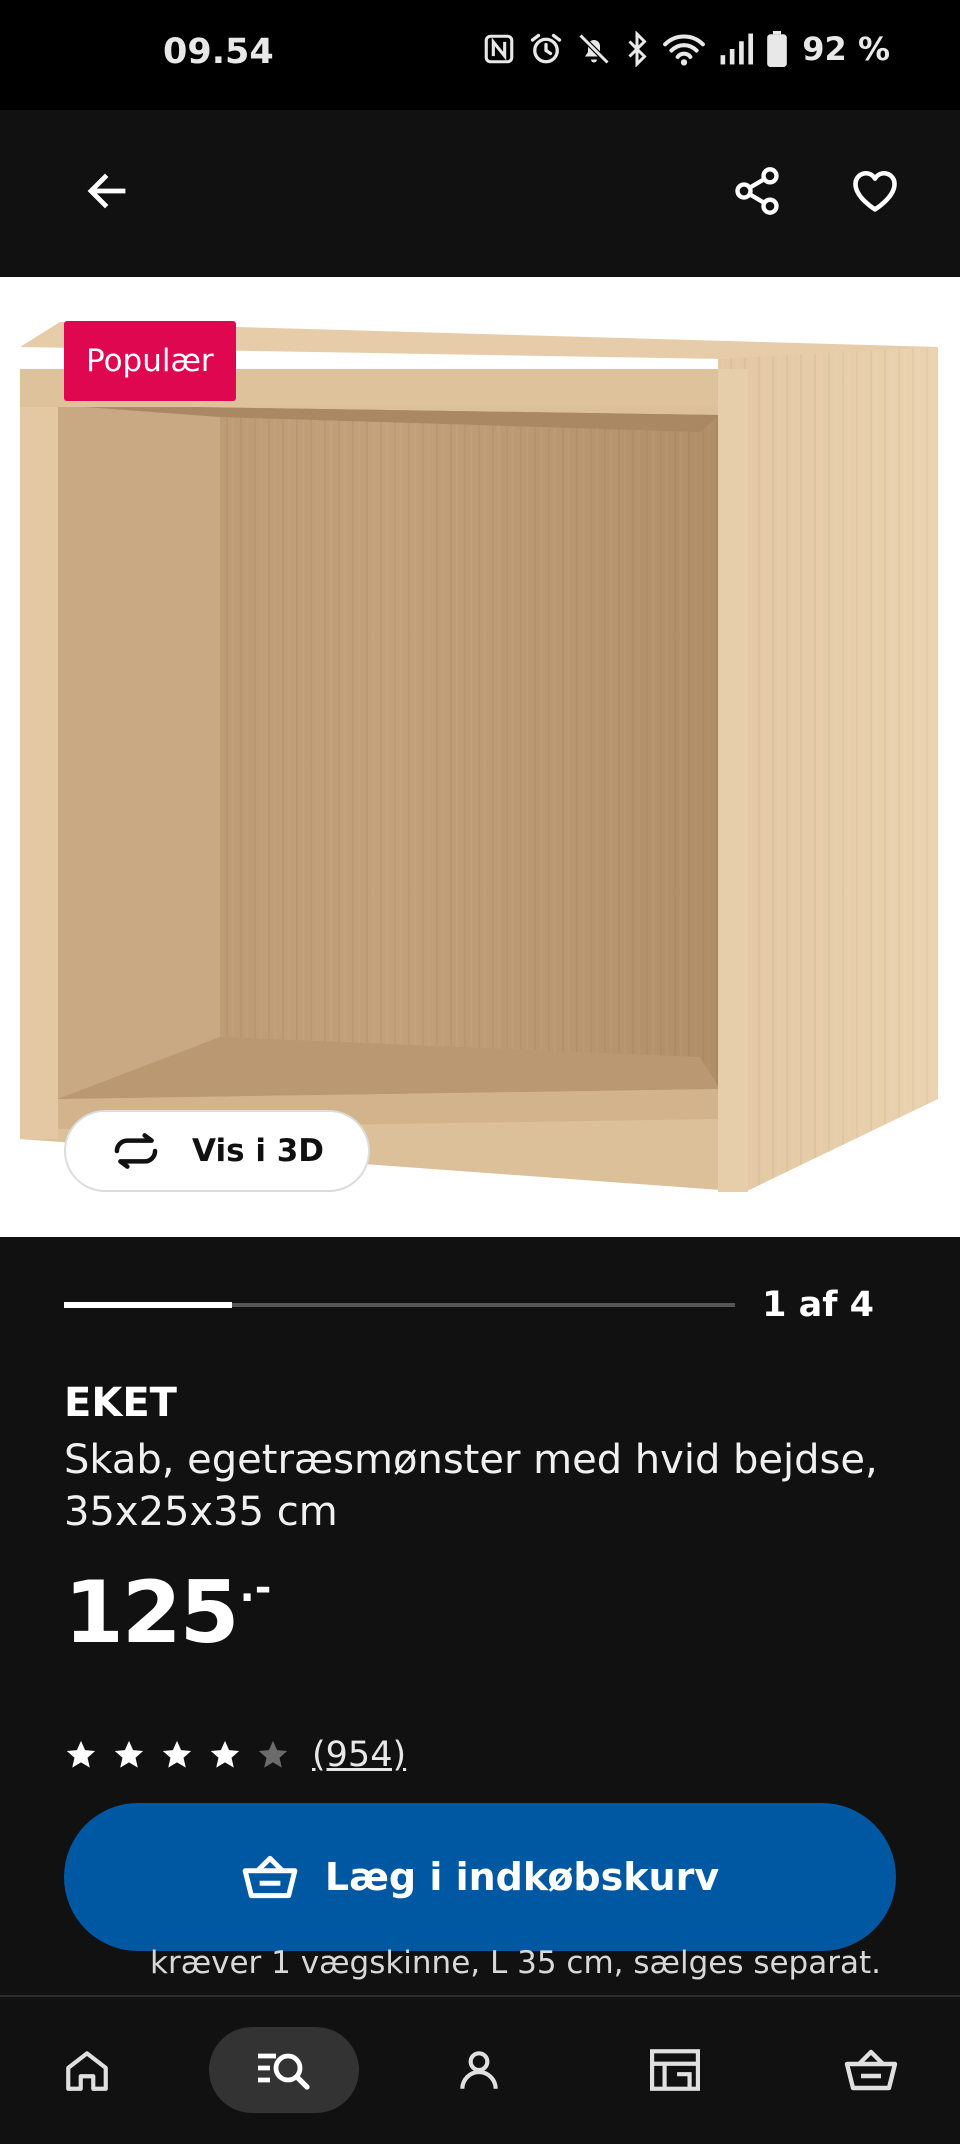  Describe the element at coordinates (136, 1151) in the screenshot. I see `rotate-3d-icon` at that location.